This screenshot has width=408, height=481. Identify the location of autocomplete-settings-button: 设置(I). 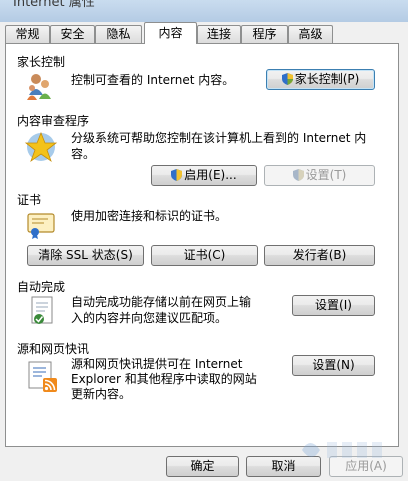
(333, 305).